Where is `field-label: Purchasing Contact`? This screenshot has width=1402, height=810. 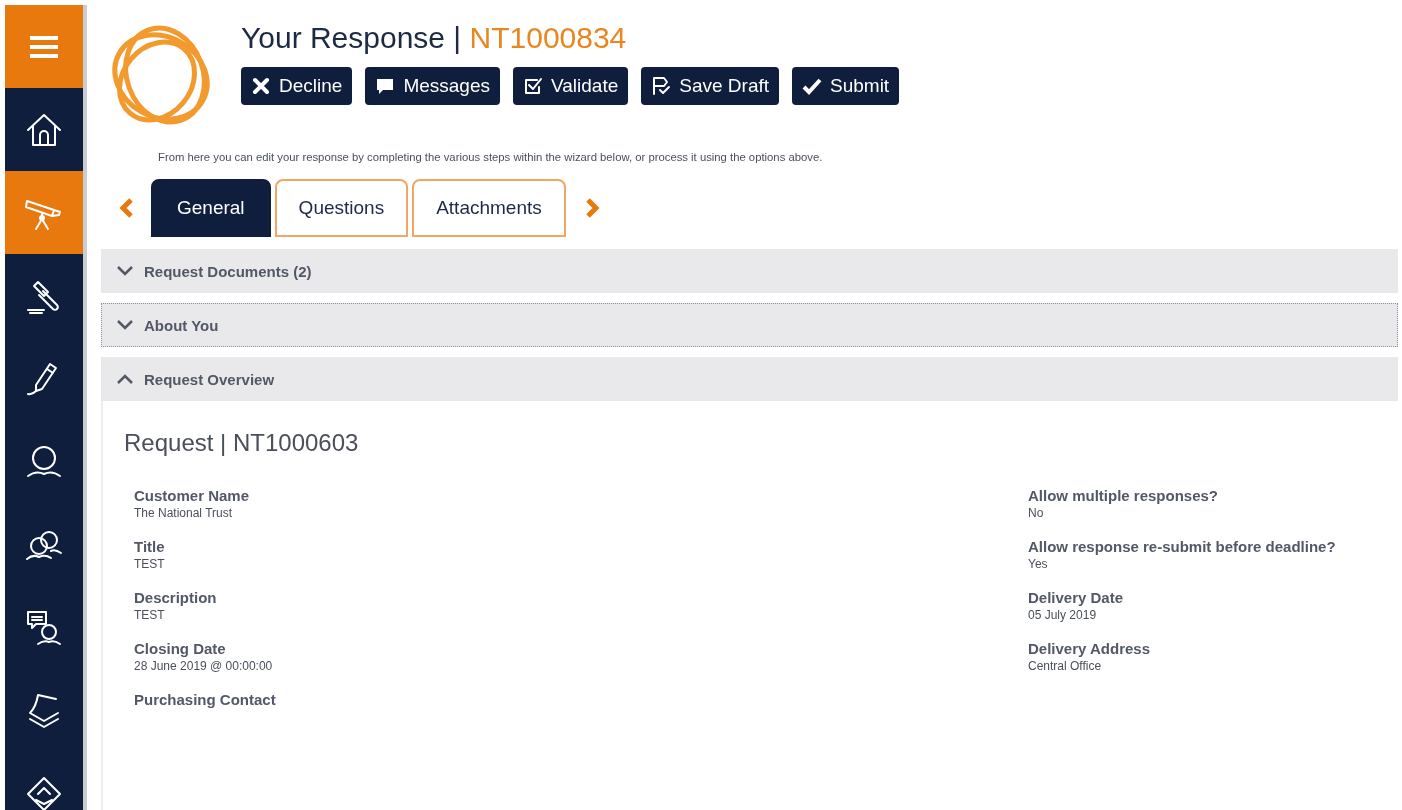
field-label: Purchasing Contact is located at coordinates (205, 699).